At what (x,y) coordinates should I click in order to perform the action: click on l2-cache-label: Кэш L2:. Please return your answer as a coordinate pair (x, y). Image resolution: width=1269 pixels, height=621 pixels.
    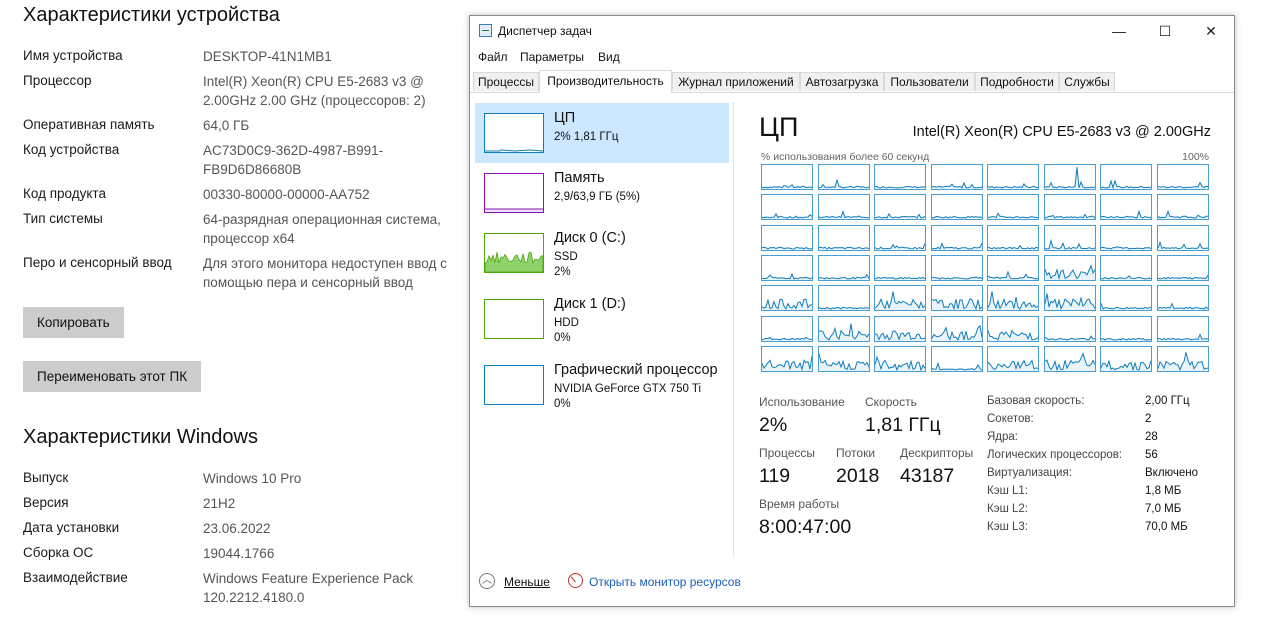
    Looking at the image, I should click on (1007, 509).